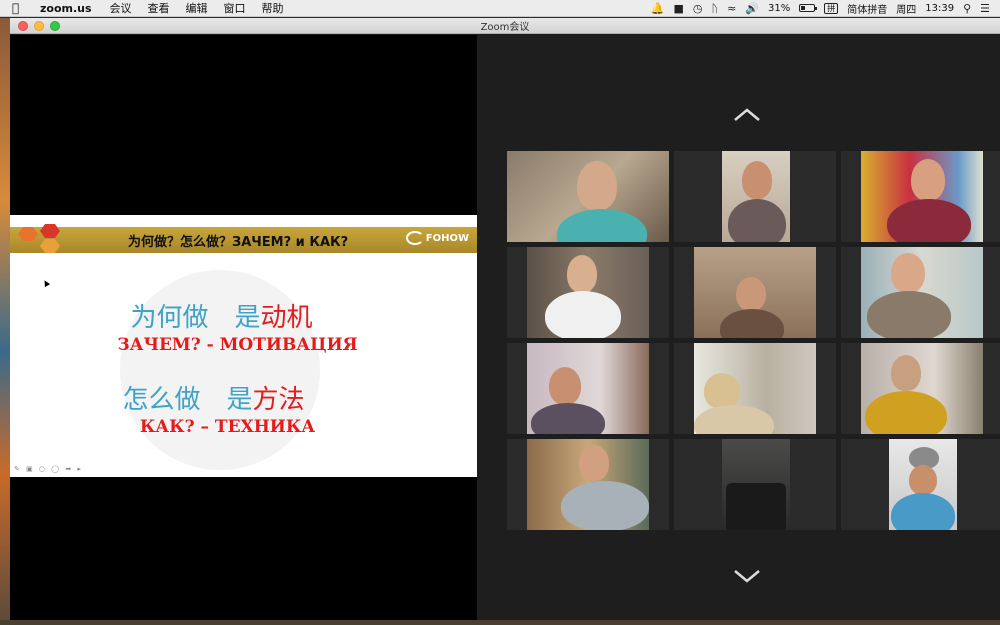 Image resolution: width=1000 pixels, height=625 pixels. Describe the element at coordinates (867, 8) in the screenshot. I see `input-method-label: 简体拼音` at that location.